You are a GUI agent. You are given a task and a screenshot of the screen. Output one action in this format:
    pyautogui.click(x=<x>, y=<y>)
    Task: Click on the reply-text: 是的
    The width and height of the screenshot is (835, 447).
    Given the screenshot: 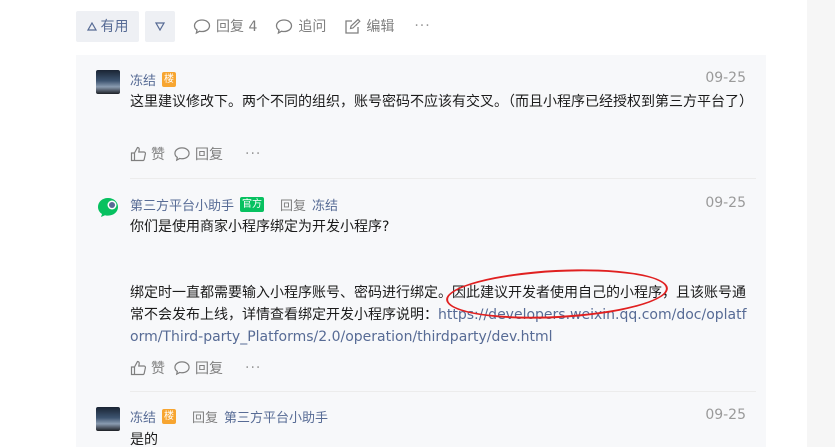 What is the action you would take?
    pyautogui.click(x=144, y=439)
    